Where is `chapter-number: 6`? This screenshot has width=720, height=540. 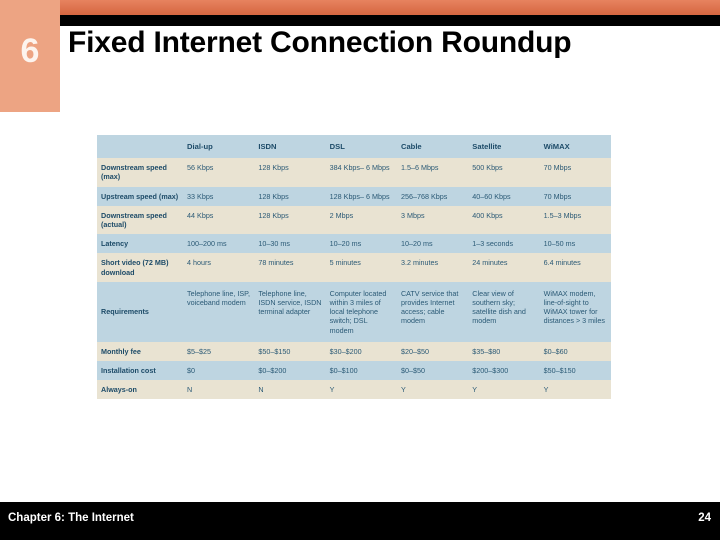
chapter-number: 6 is located at coordinates (30, 51).